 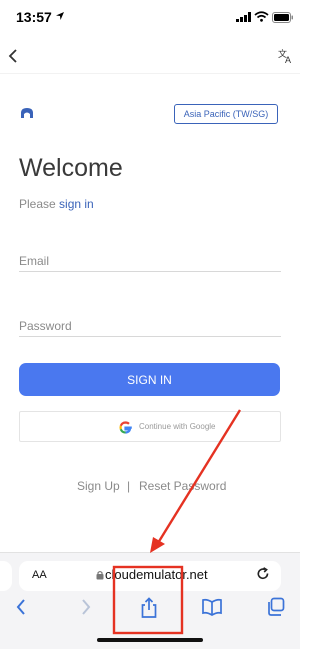 What do you see at coordinates (150, 640) in the screenshot?
I see `home-indicator` at bounding box center [150, 640].